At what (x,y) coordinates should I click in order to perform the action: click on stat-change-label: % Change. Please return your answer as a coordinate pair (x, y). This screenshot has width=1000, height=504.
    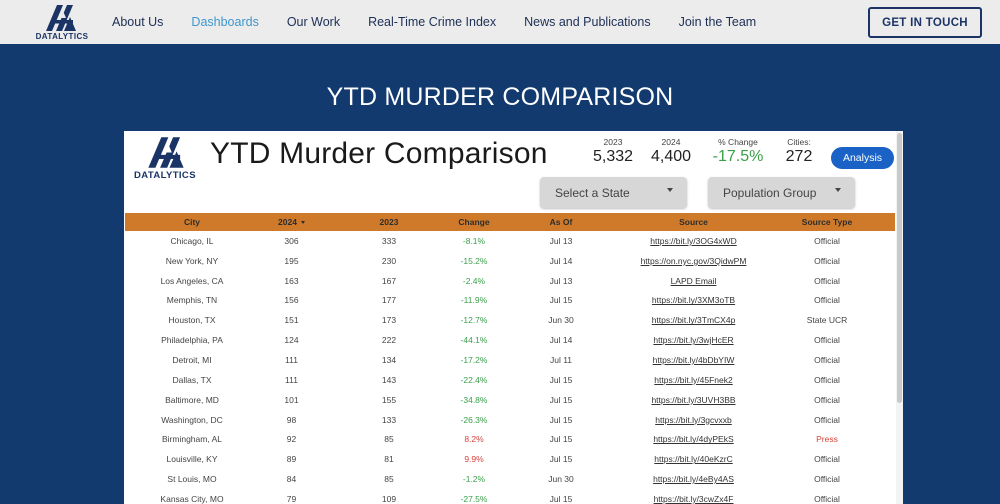
    Looking at the image, I should click on (738, 142).